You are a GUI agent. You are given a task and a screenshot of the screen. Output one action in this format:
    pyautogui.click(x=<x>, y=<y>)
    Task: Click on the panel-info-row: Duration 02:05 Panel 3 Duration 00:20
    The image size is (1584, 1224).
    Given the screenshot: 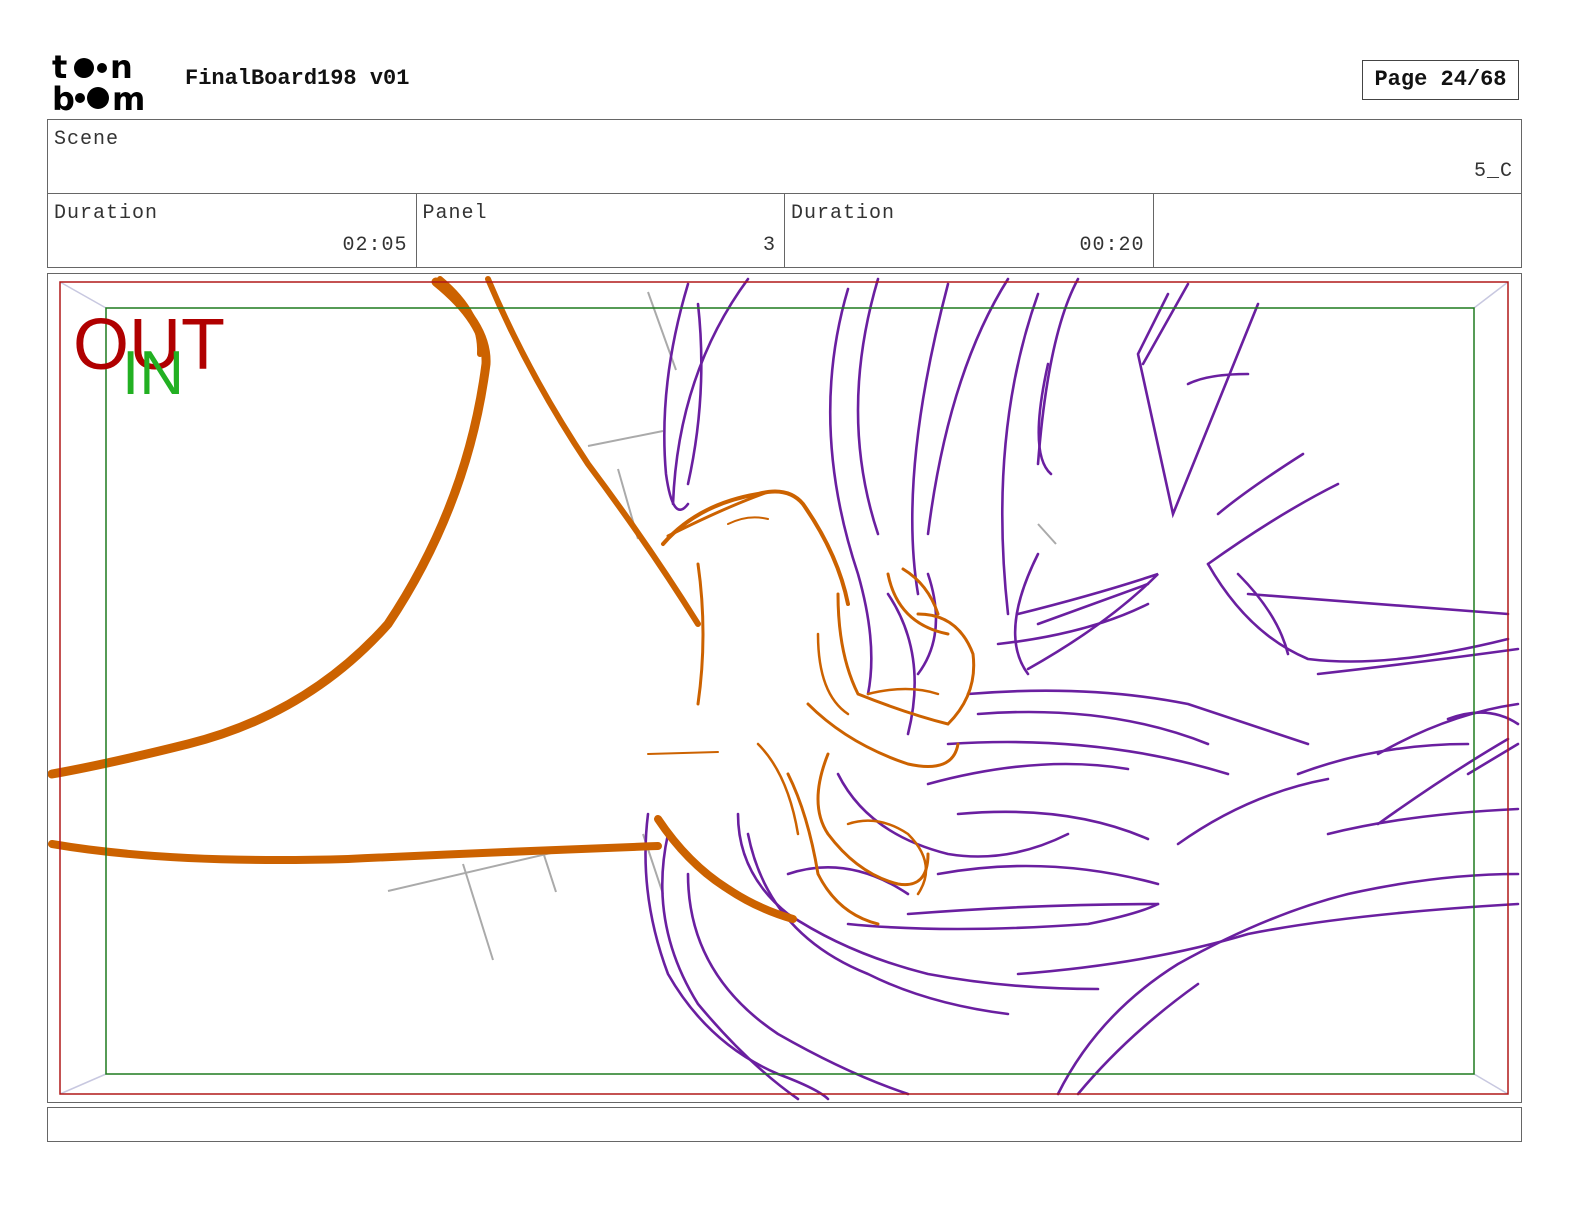 What is the action you would take?
    pyautogui.click(x=784, y=230)
    